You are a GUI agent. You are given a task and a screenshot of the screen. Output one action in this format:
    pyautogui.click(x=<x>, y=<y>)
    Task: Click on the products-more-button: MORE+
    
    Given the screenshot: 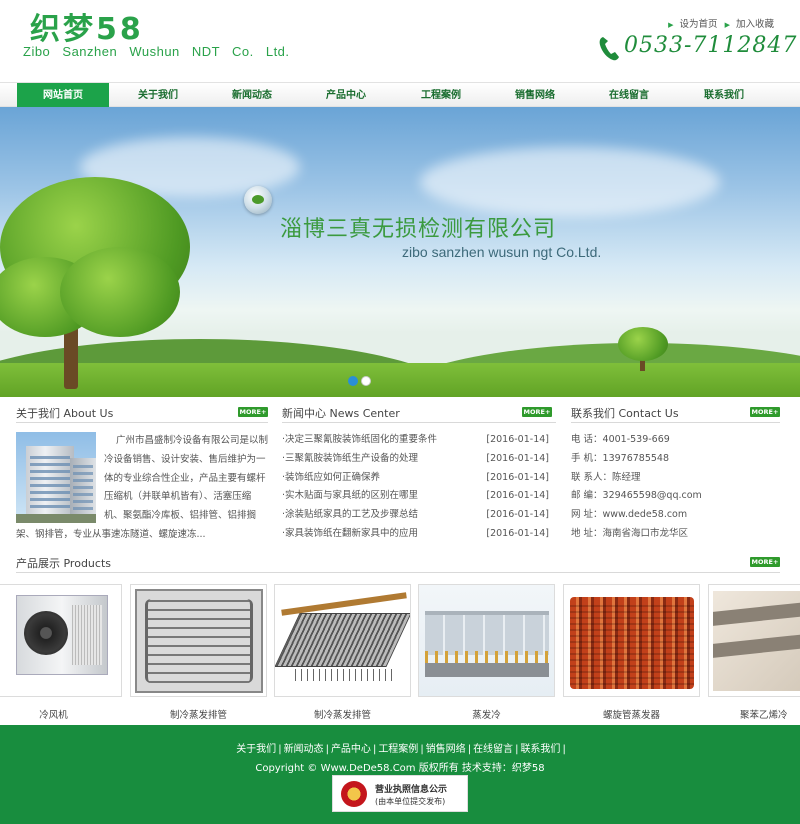 What is the action you would take?
    pyautogui.click(x=765, y=562)
    